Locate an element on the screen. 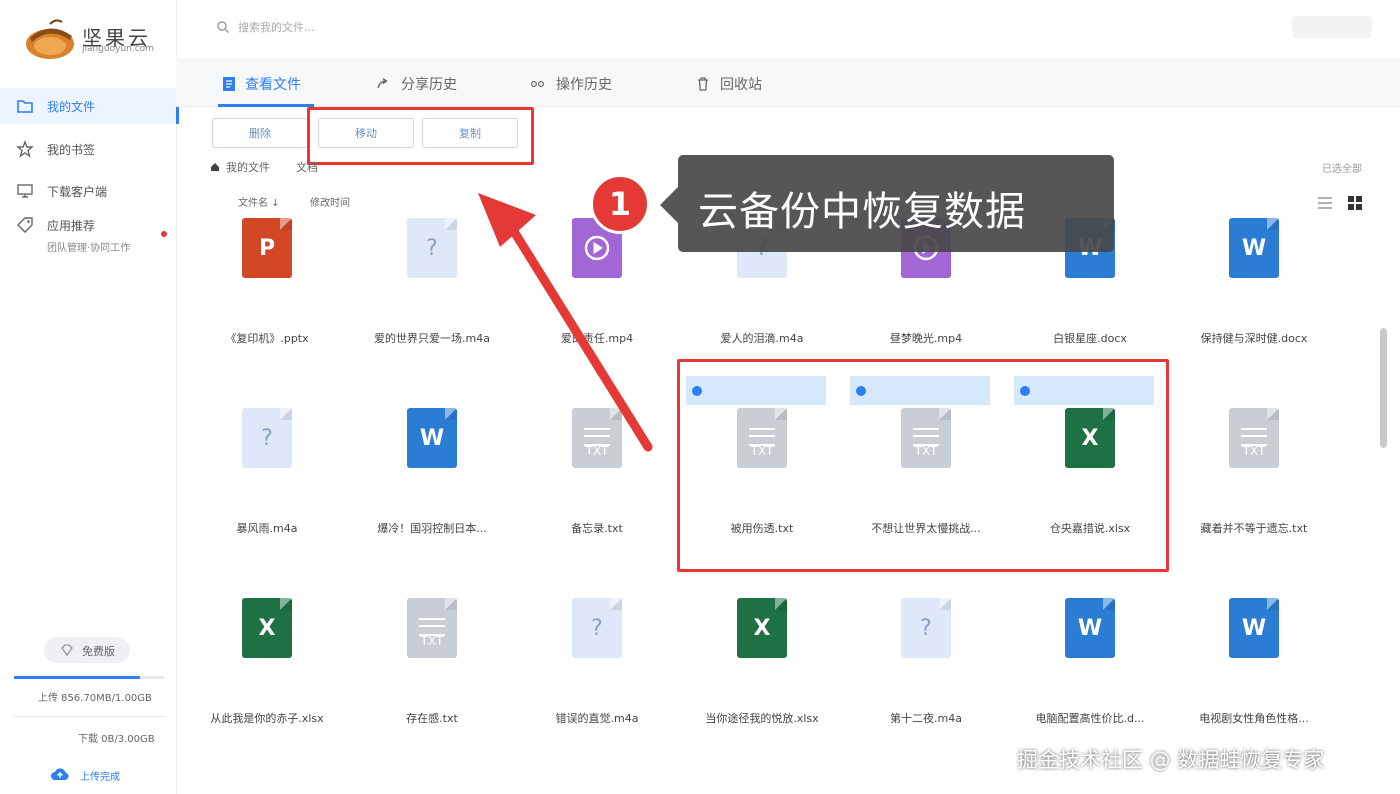 The width and height of the screenshot is (1400, 794). active-tab-indicator is located at coordinates (266, 105).